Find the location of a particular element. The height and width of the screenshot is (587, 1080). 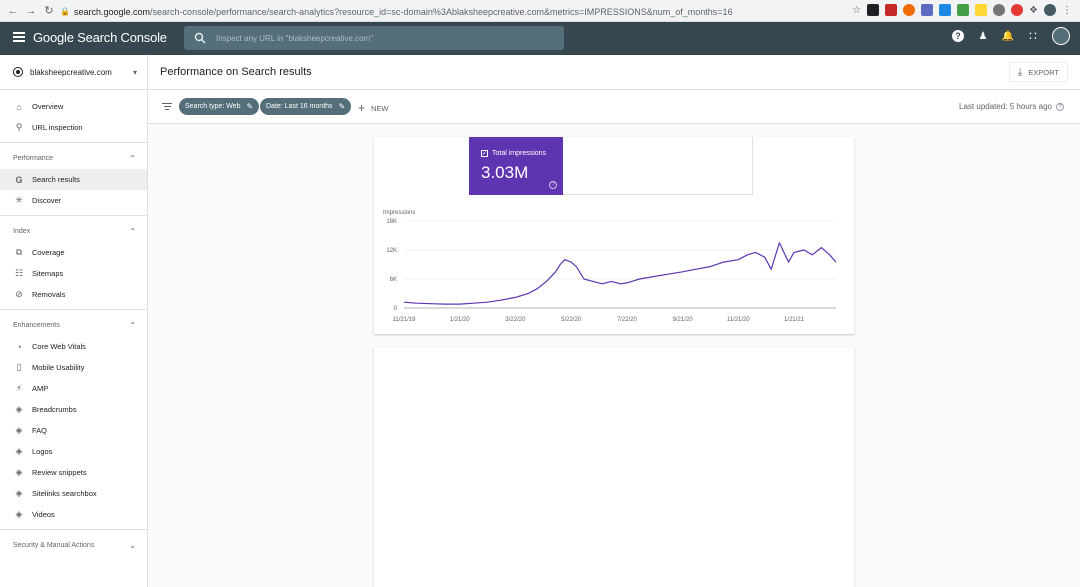

sidebar-item-label: Sitelinks searchbox is located at coordinates (64, 493).